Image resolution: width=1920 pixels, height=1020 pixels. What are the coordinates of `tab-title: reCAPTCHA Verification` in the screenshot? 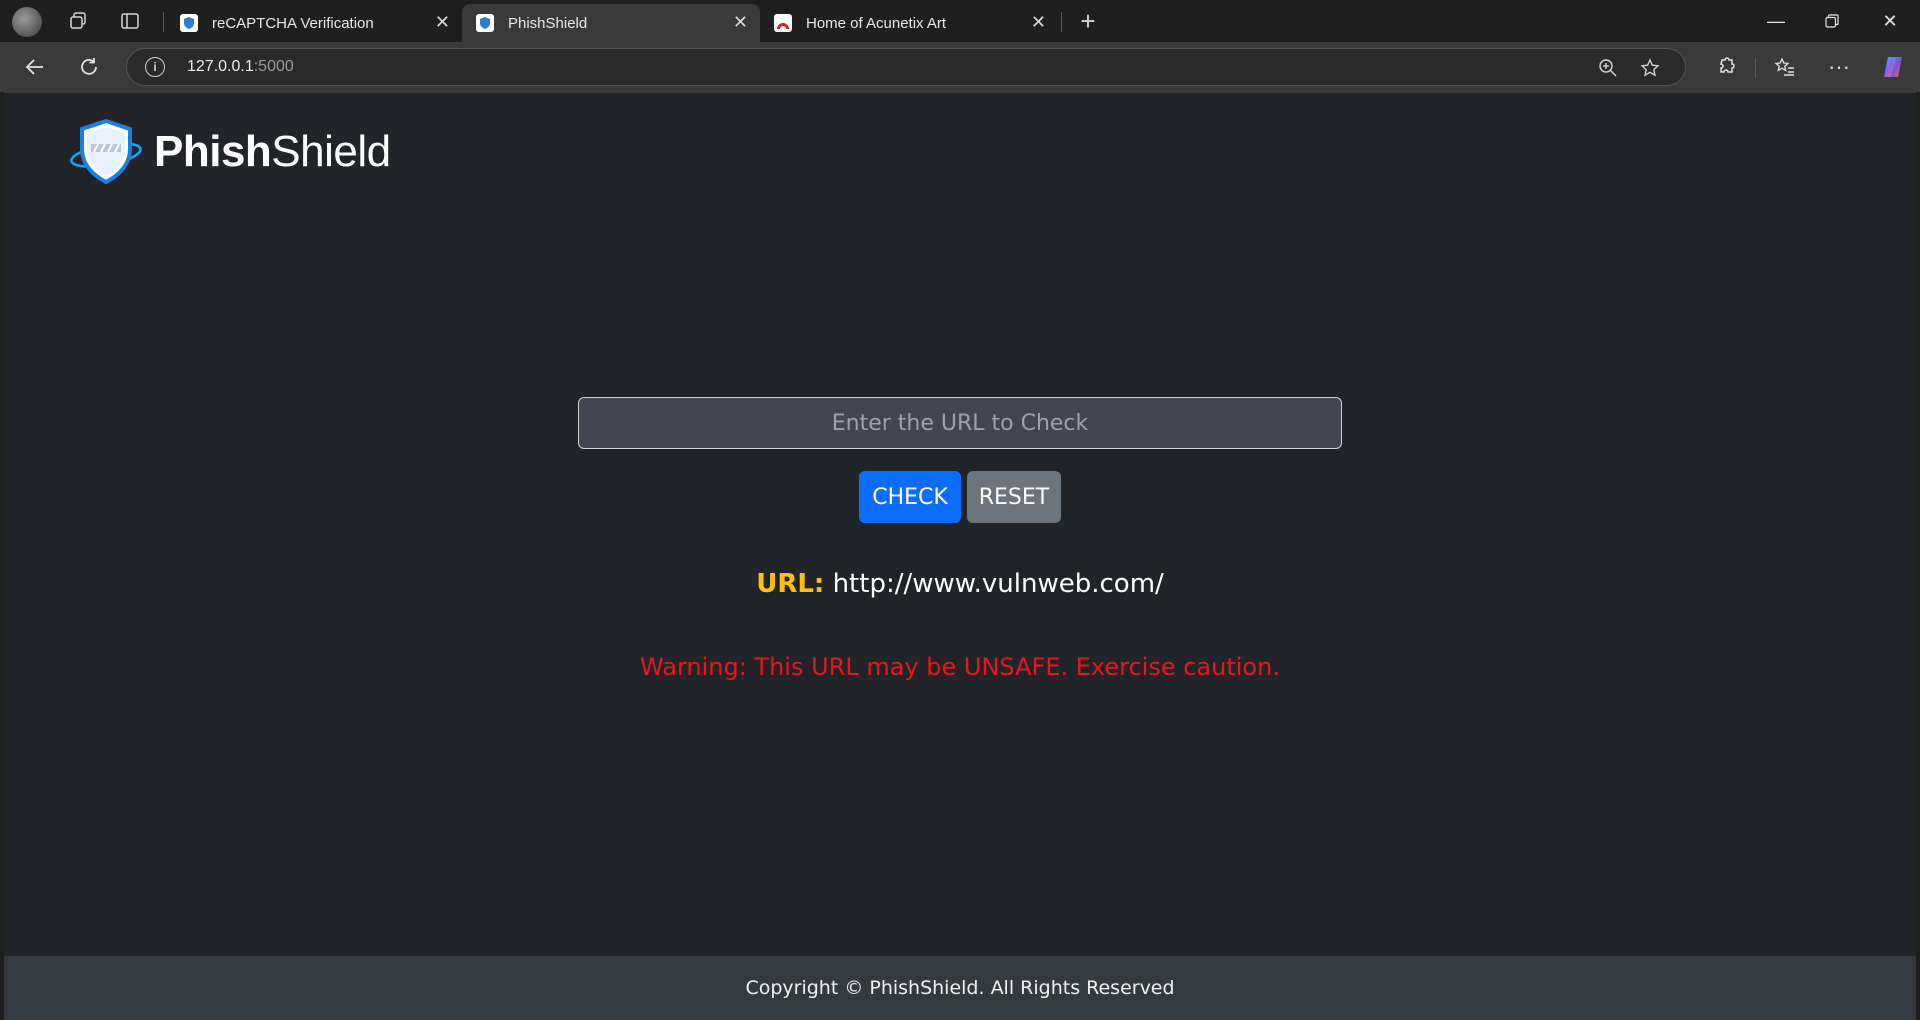 It's located at (293, 23).